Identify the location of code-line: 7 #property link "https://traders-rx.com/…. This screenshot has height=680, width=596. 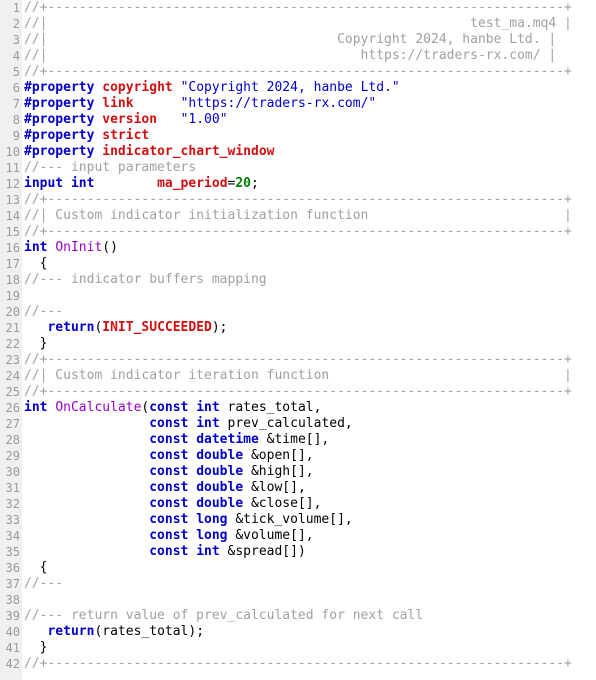
(298, 104).